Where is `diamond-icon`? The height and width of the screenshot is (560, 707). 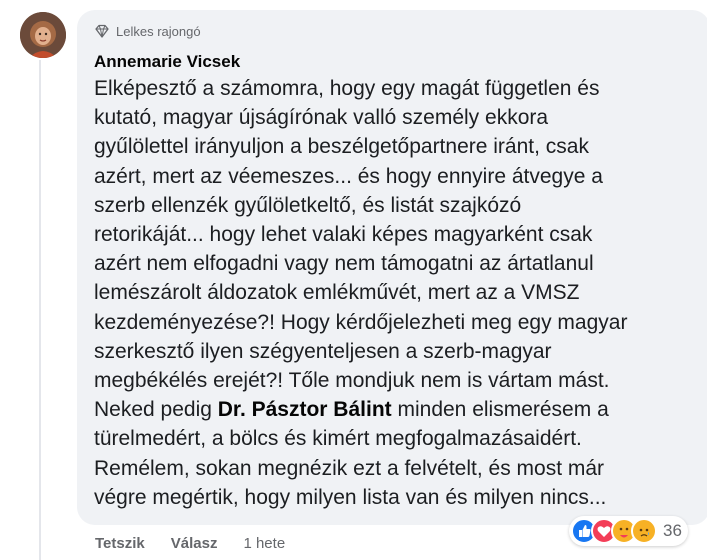
diamond-icon is located at coordinates (102, 31).